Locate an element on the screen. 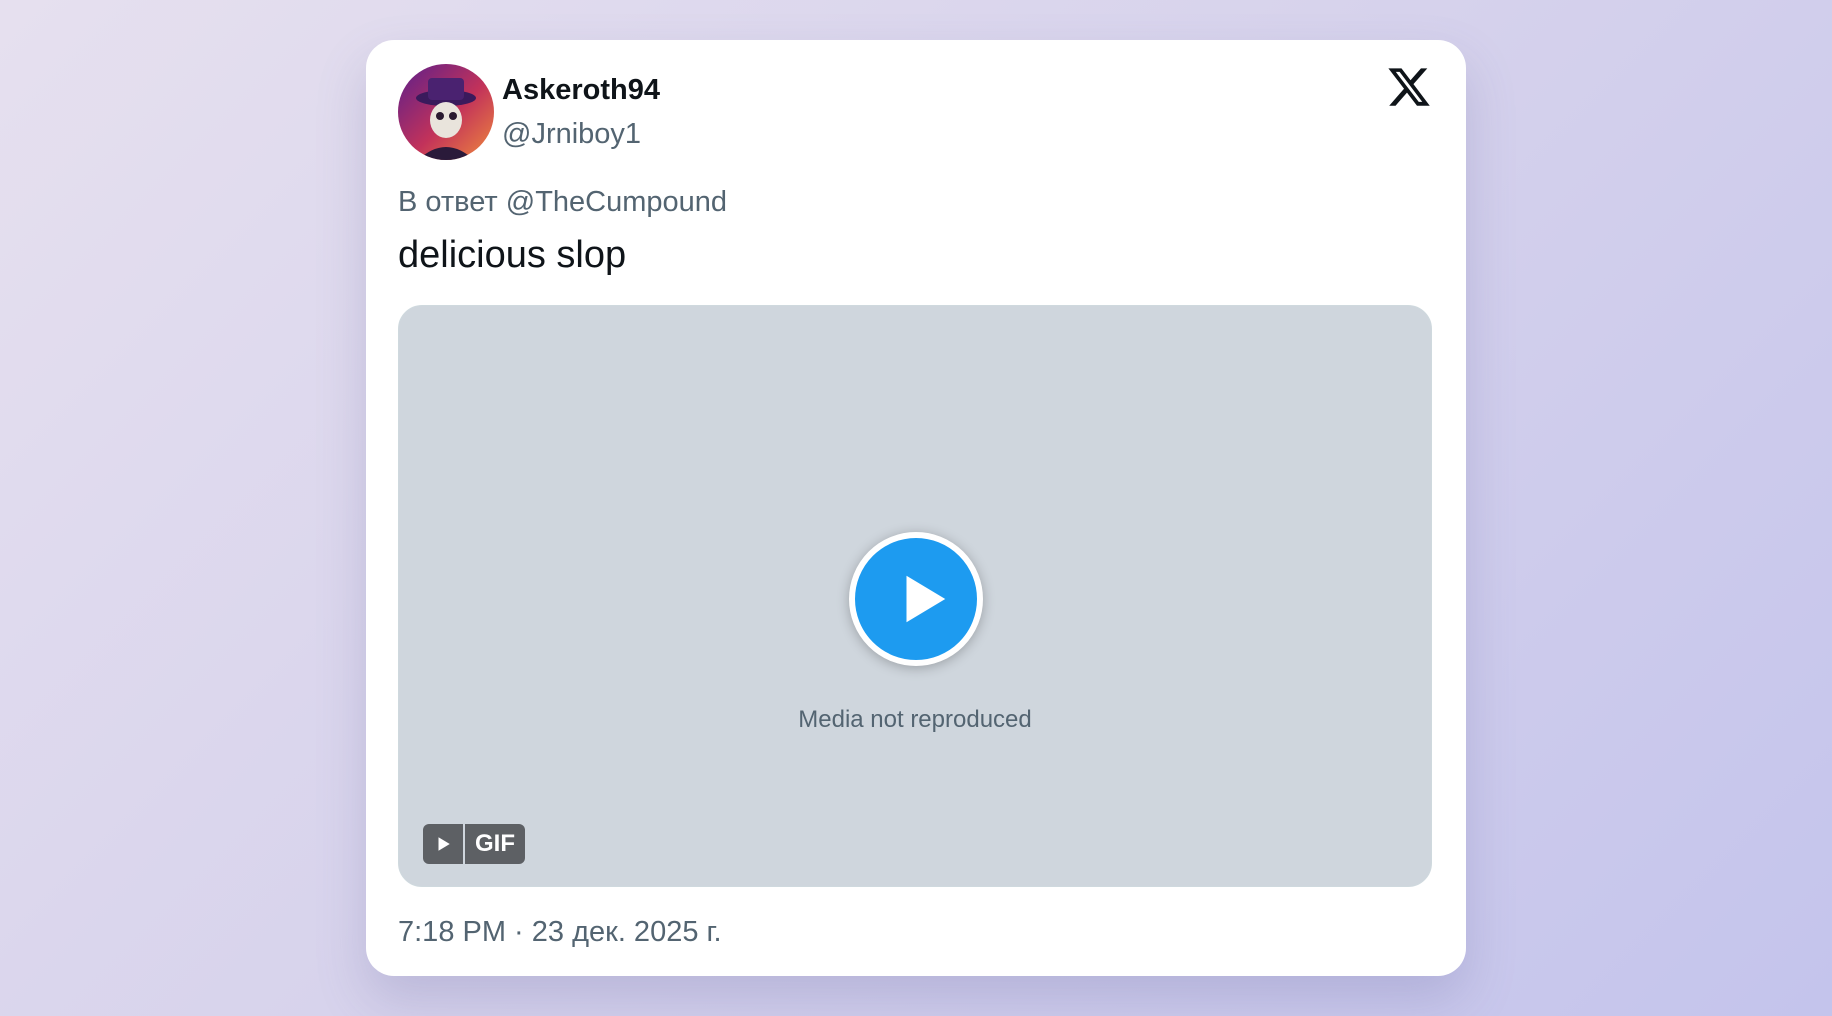 The width and height of the screenshot is (1832, 1016). avatar is located at coordinates (446, 112).